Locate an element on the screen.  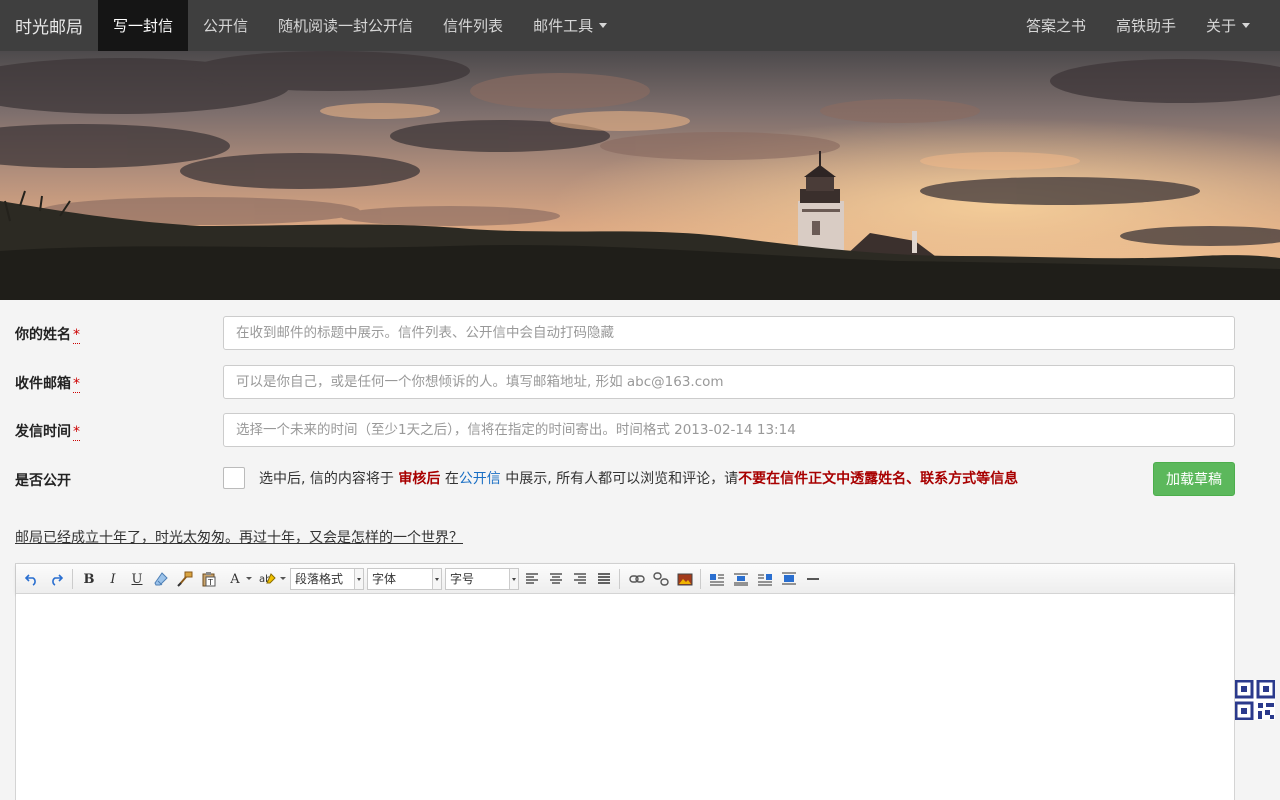
nav-mail-tools-dropdown: 邮件工具 is located at coordinates (570, 25).